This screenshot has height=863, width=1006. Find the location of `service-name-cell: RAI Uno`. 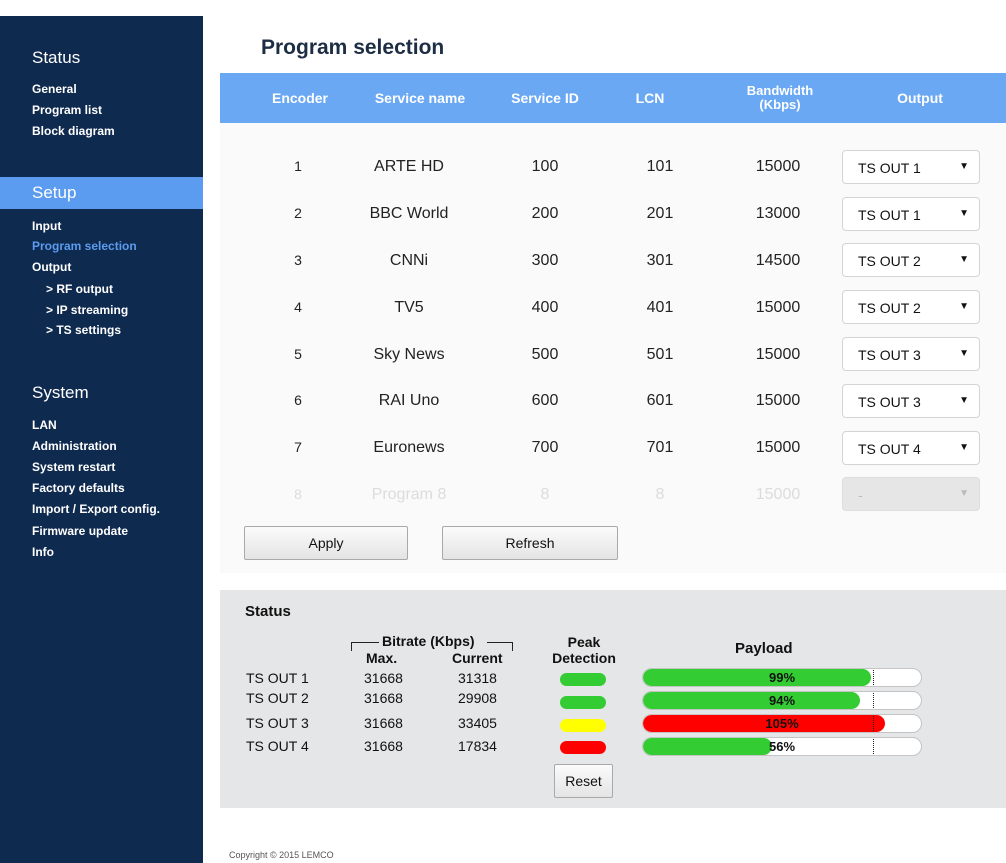

service-name-cell: RAI Uno is located at coordinates (409, 400).